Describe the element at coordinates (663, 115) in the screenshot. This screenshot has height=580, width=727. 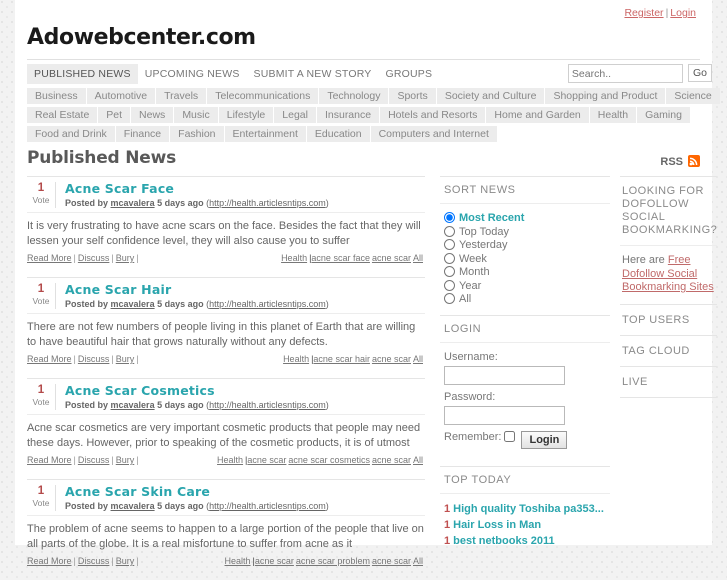
I see `category-gaming: Gaming` at that location.